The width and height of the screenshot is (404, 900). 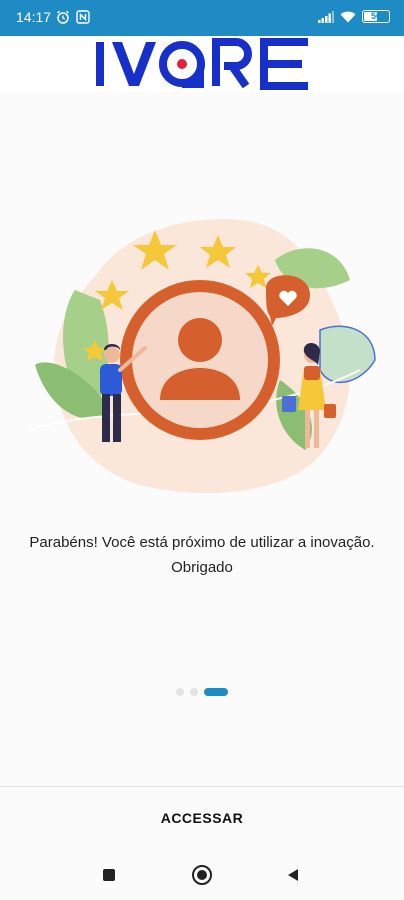 What do you see at coordinates (83, 17) in the screenshot?
I see `nfc-icon` at bounding box center [83, 17].